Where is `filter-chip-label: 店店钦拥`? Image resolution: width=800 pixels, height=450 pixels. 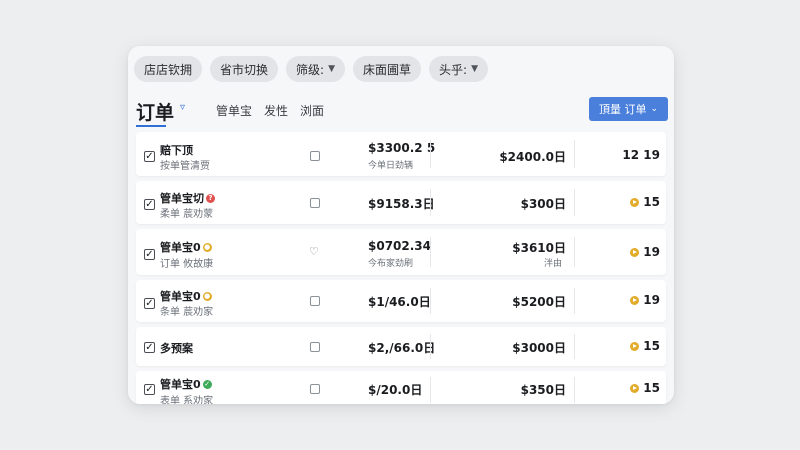
filter-chip-label: 店店钦拥 is located at coordinates (168, 69).